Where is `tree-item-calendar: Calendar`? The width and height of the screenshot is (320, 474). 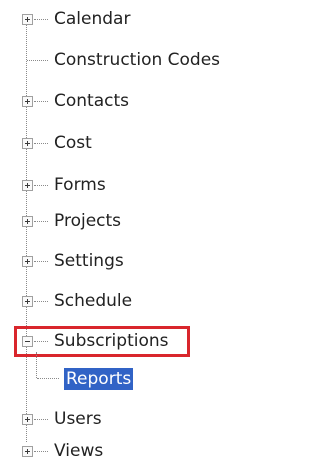 tree-item-calendar: Calendar is located at coordinates (92, 19).